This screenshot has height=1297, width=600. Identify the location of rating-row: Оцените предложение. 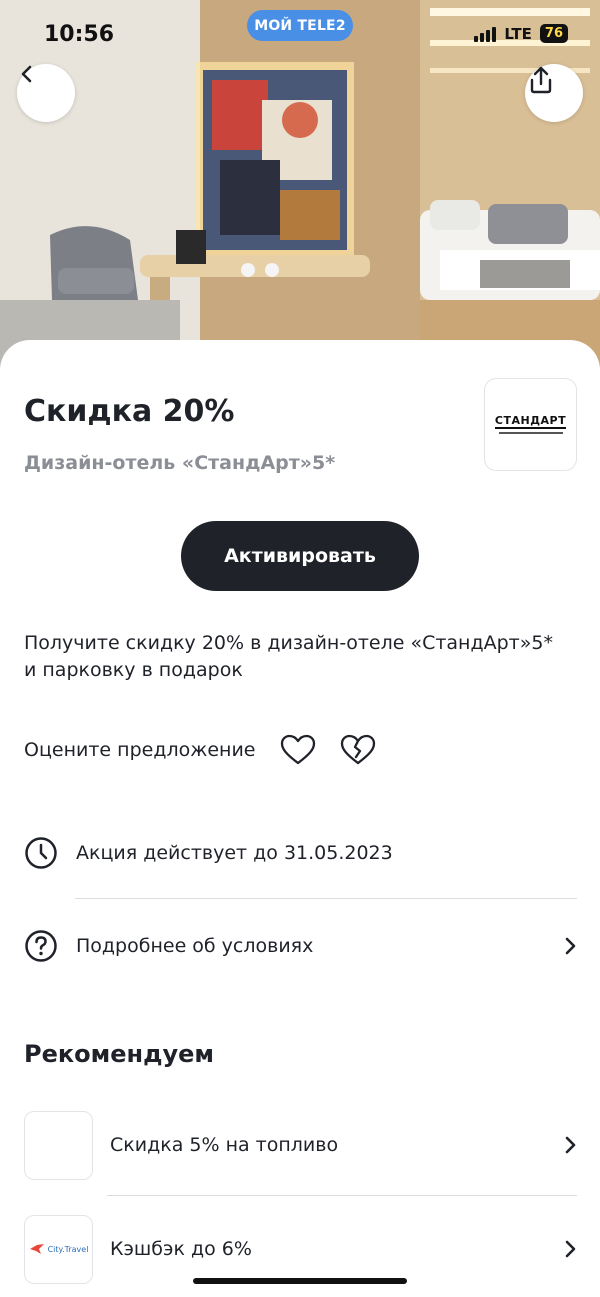
(200, 750).